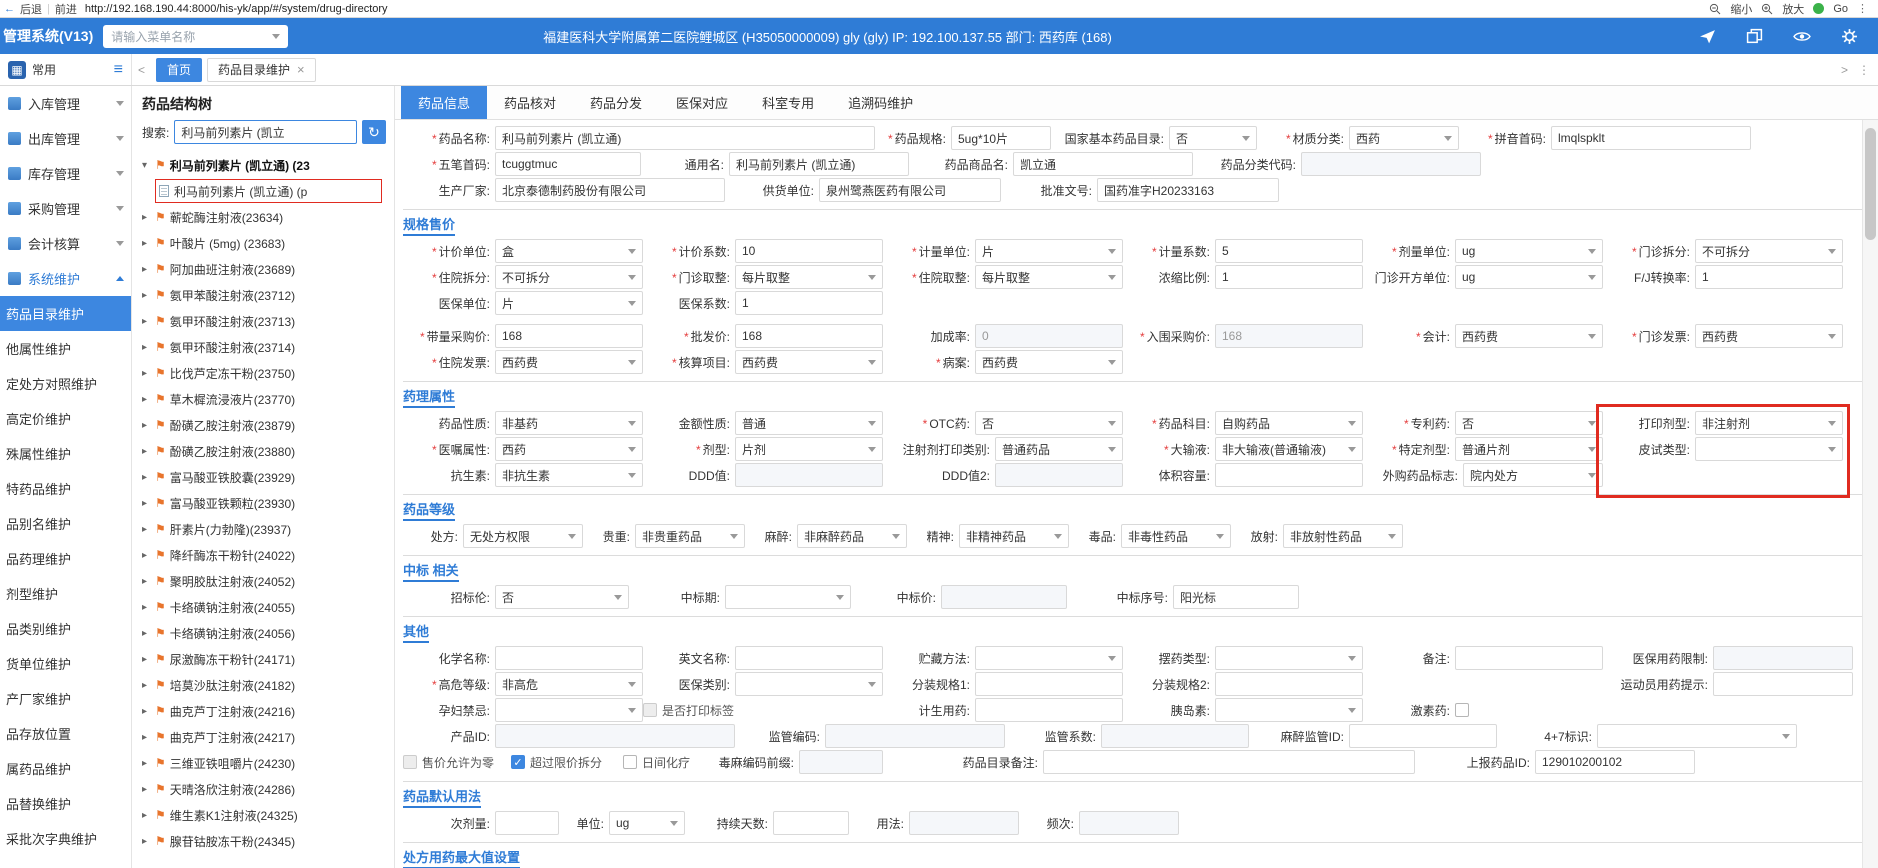  I want to click on vertical-scrollbar, so click(1870, 494).